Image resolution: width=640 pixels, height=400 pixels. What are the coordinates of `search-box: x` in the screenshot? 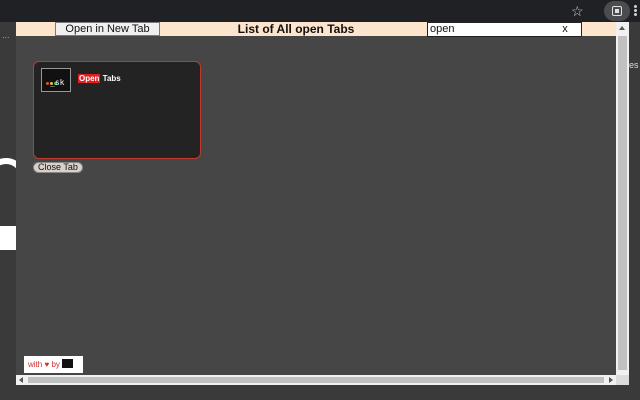 It's located at (504, 29).